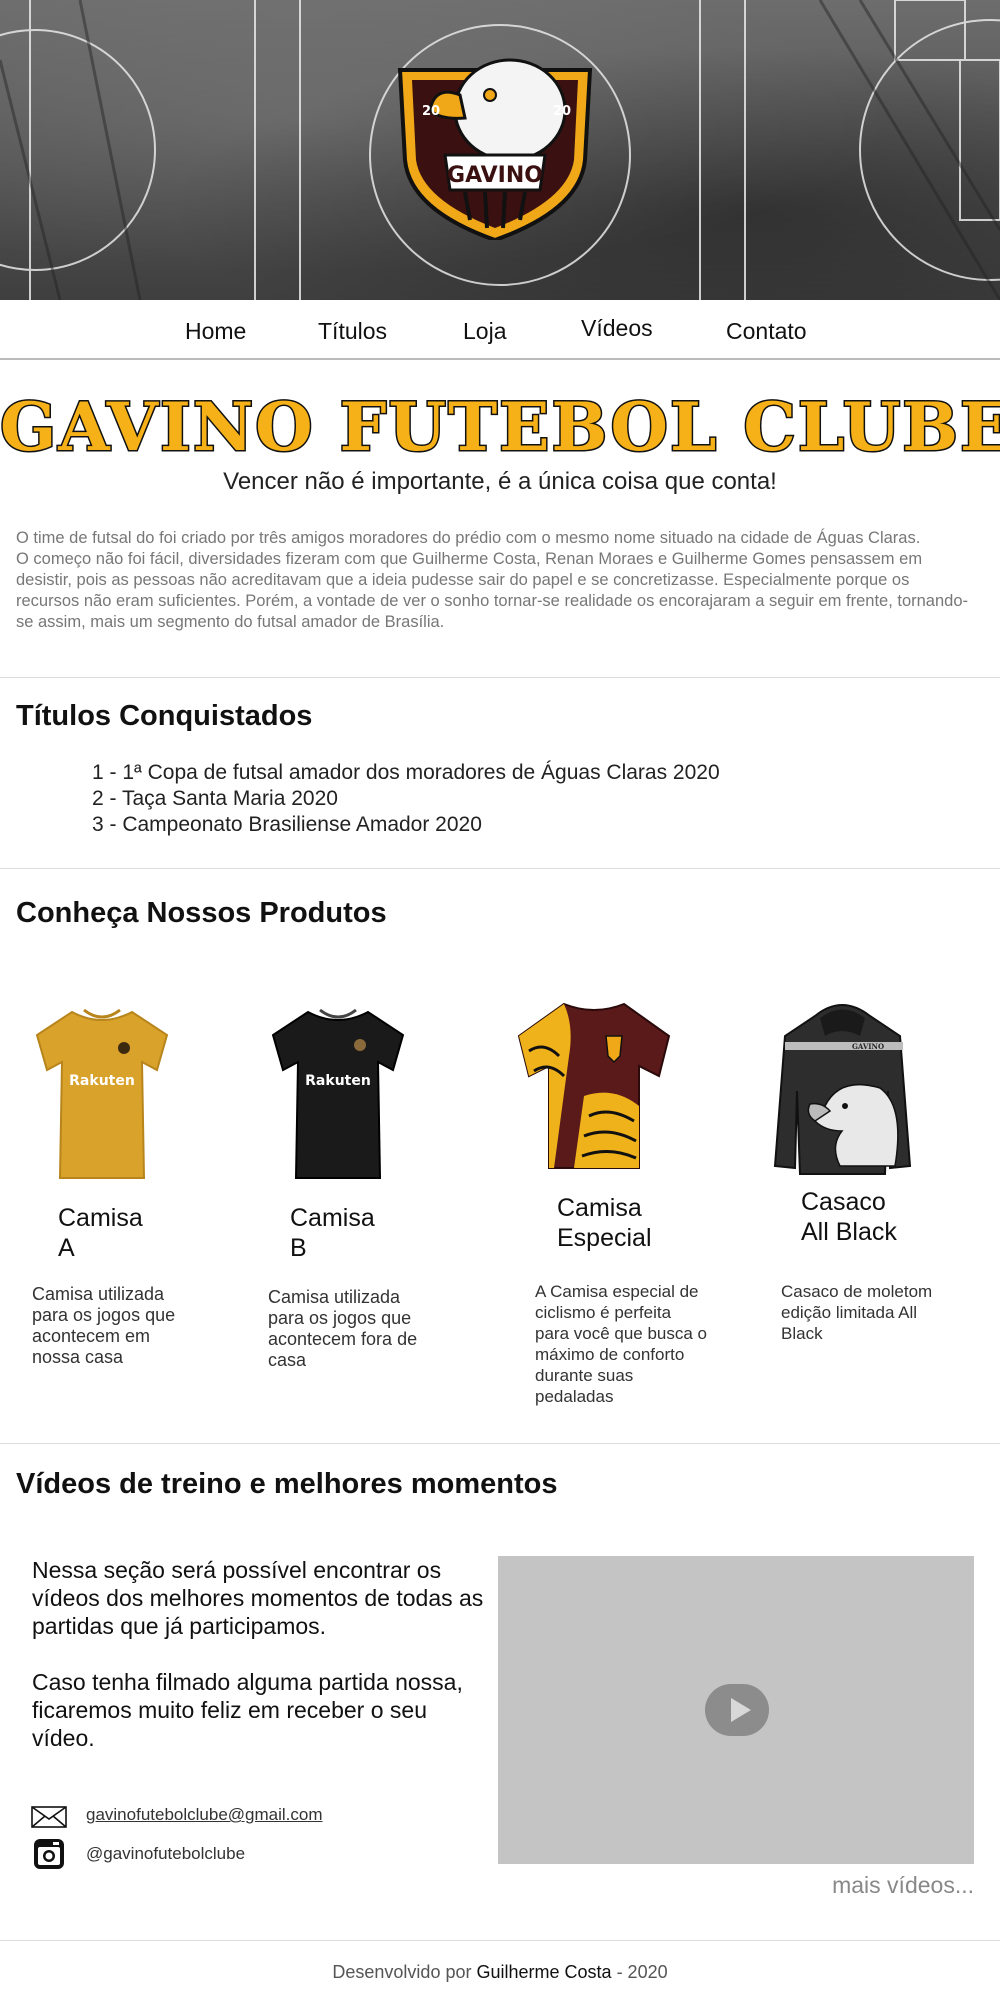 The image size is (1000, 2000). Describe the element at coordinates (431, 111) in the screenshot. I see `logo-year-left: 20` at that location.